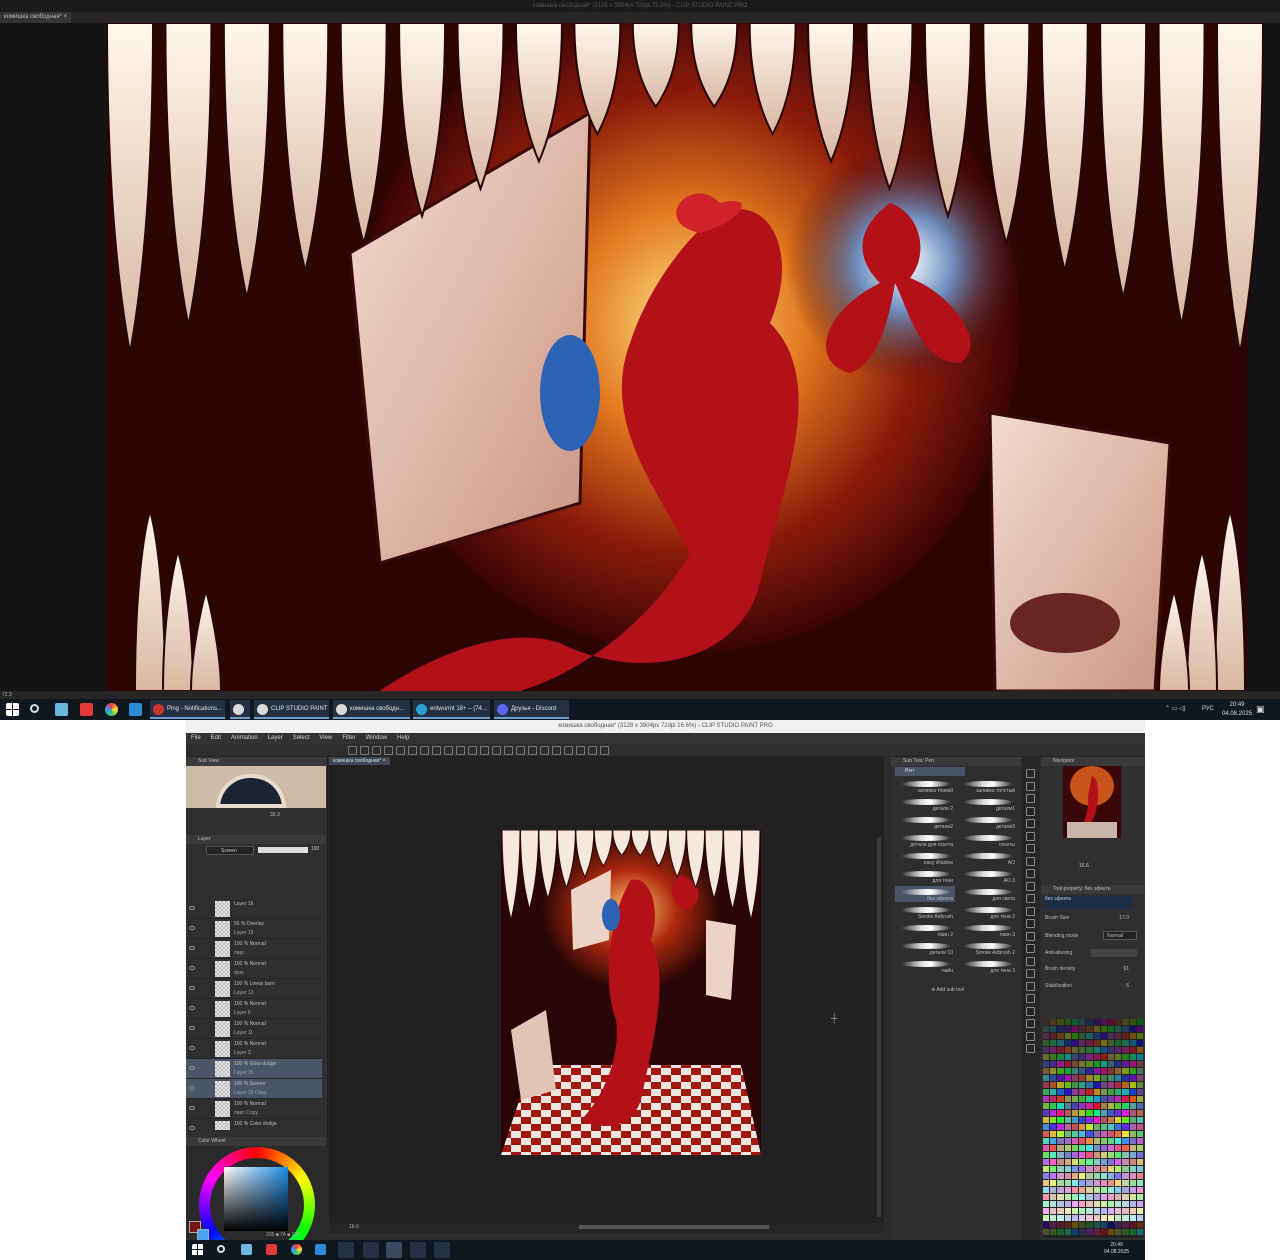 The image size is (1280, 1260). I want to click on brush-item: детали для оскета, so click(925, 840).